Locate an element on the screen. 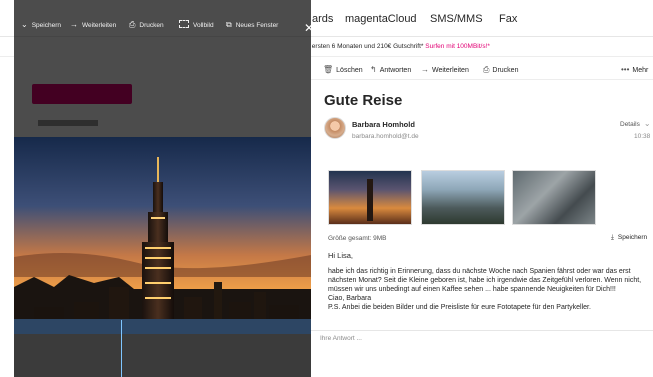  nav-item-sms-mms: SMS/MMS is located at coordinates (456, 19).